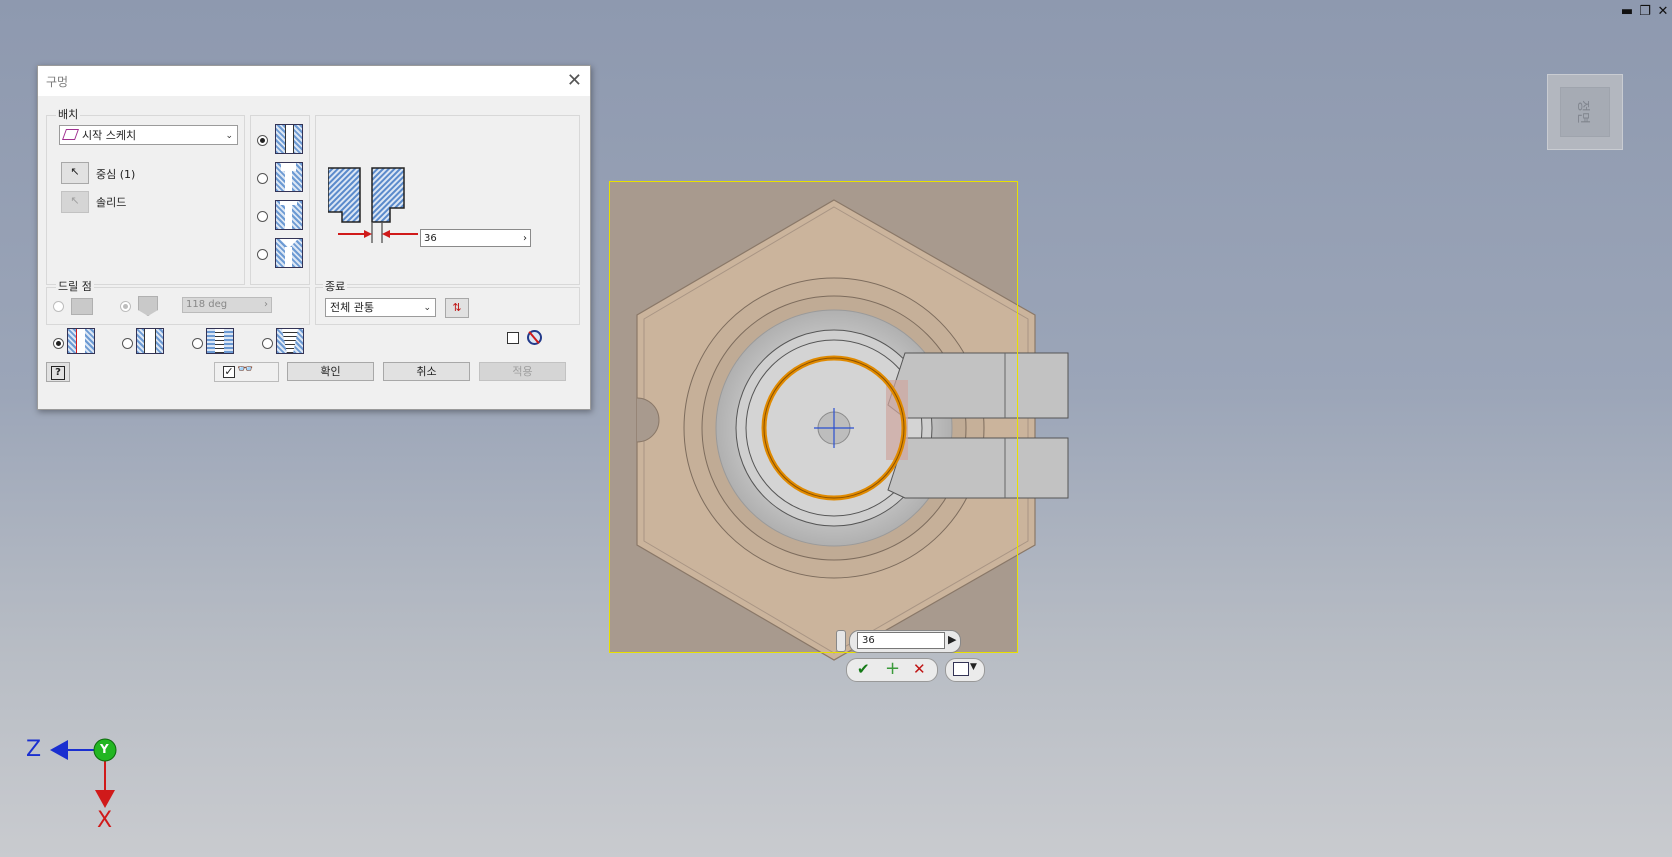 The height and width of the screenshot is (857, 1672). What do you see at coordinates (262, 254) in the screenshot?
I see `hole-type-countersink-radio` at bounding box center [262, 254].